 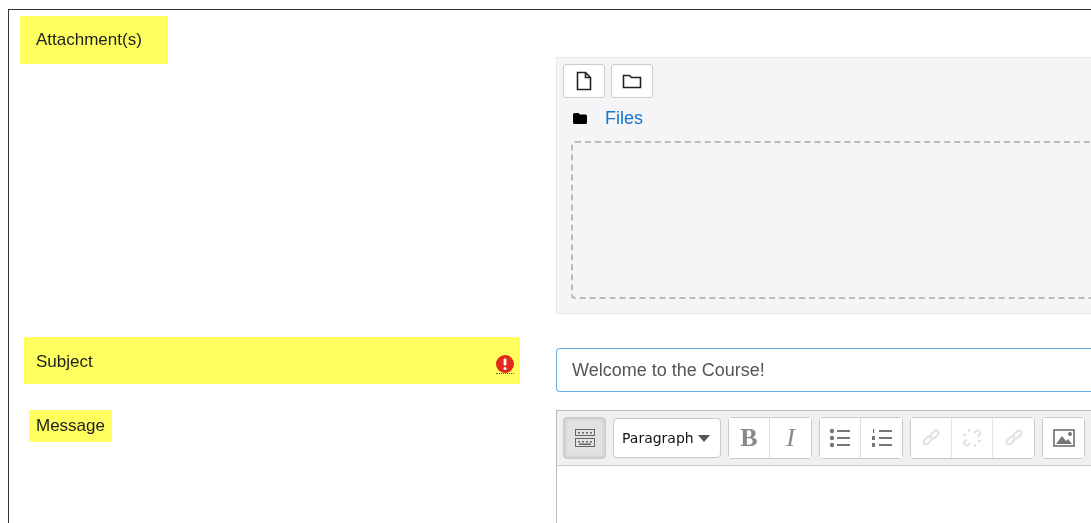 I want to click on file-icon, so click(x=584, y=81).